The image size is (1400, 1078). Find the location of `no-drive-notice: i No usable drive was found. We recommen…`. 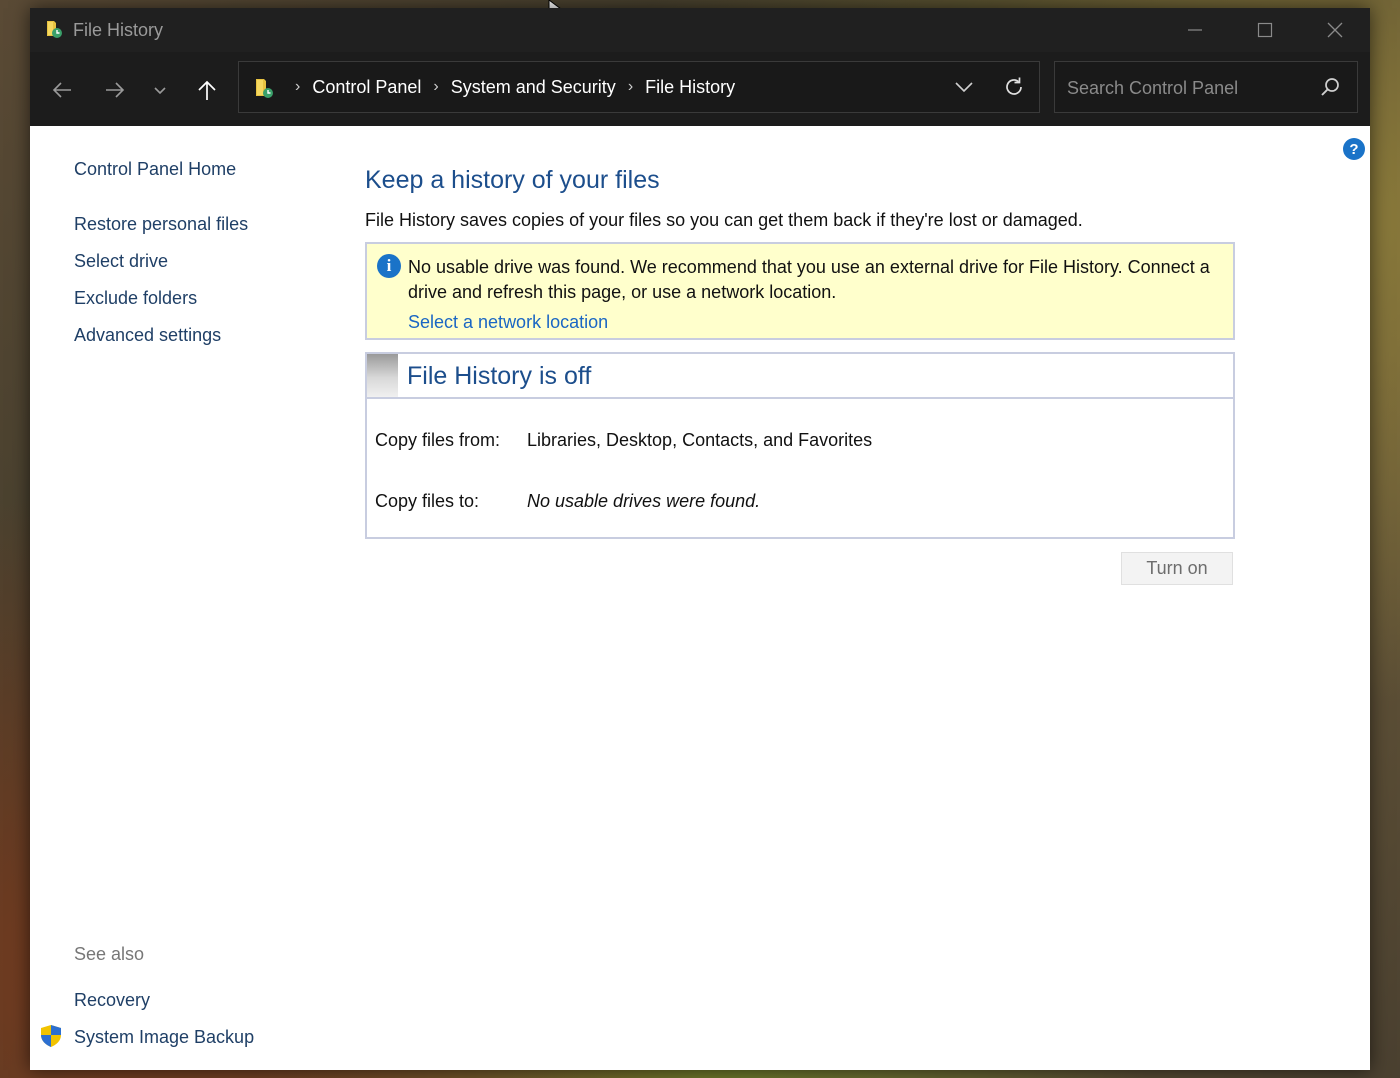

no-drive-notice: i No usable drive was found. We recommen… is located at coordinates (800, 291).